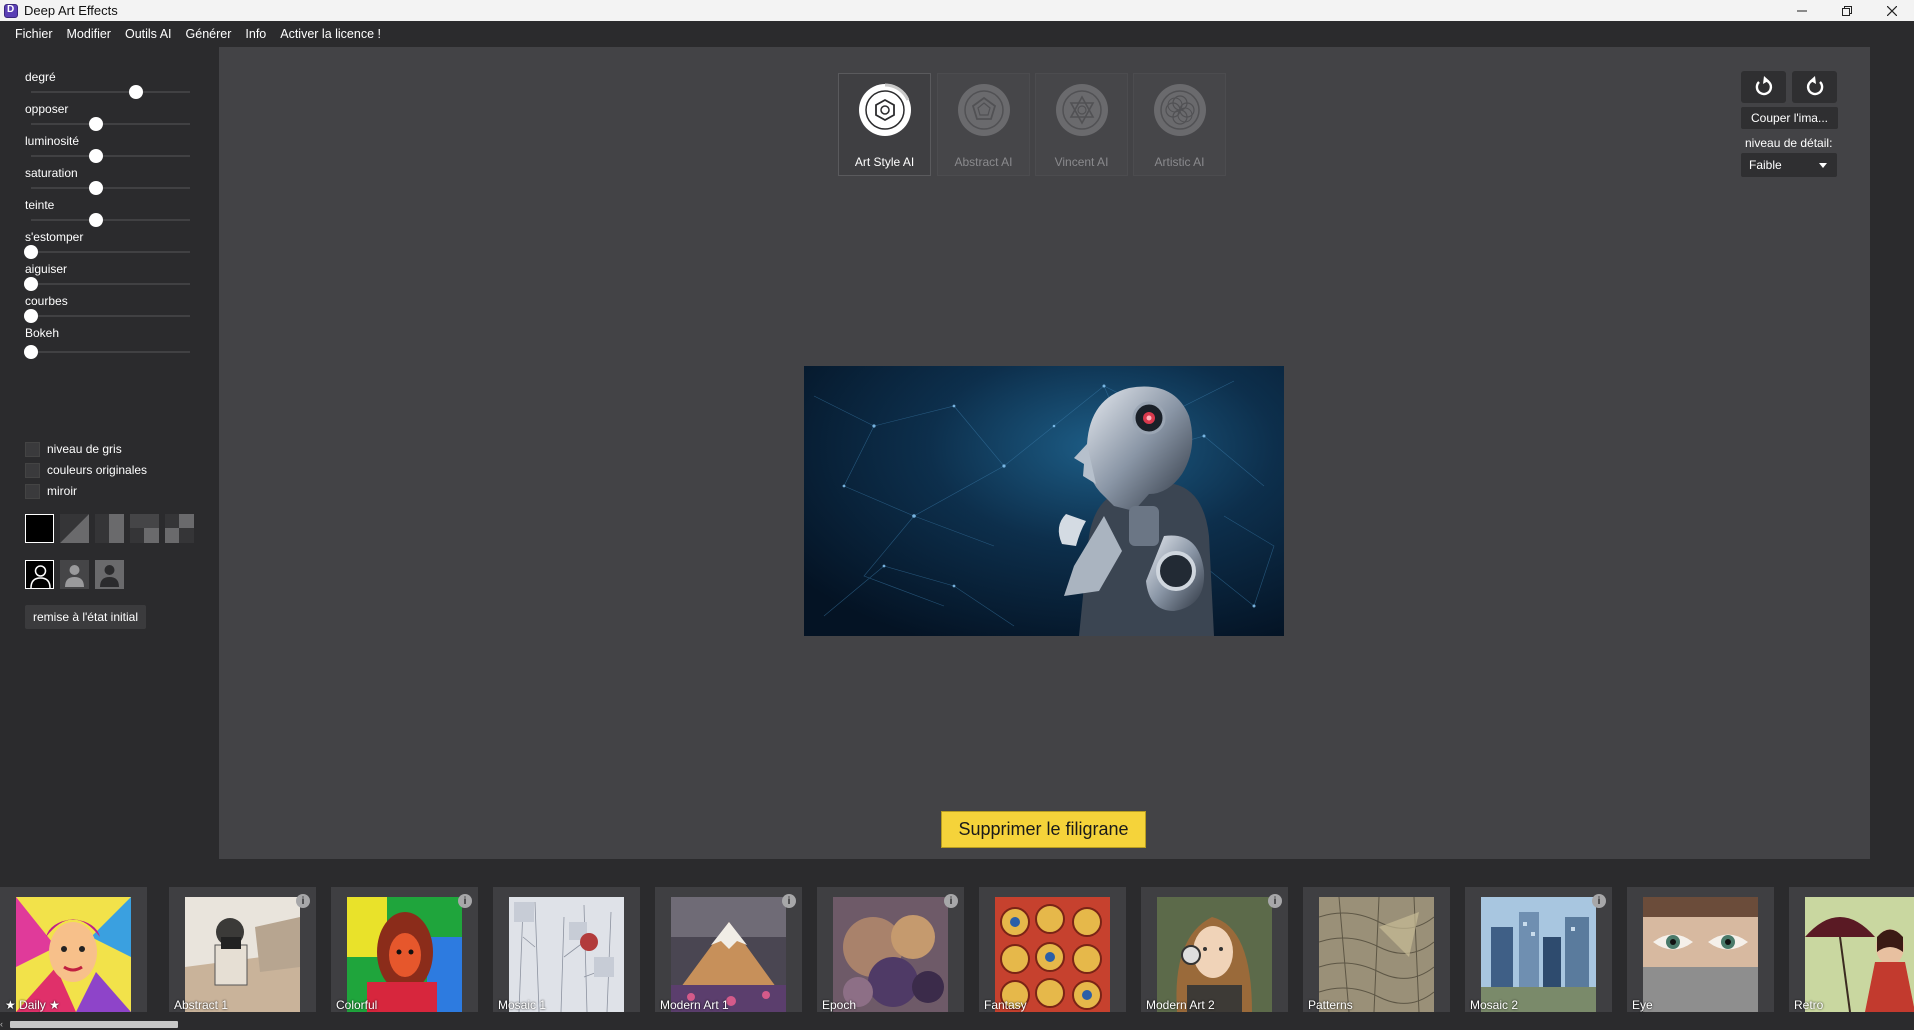  I want to click on menu-outils-ai: Outils AI, so click(148, 34).